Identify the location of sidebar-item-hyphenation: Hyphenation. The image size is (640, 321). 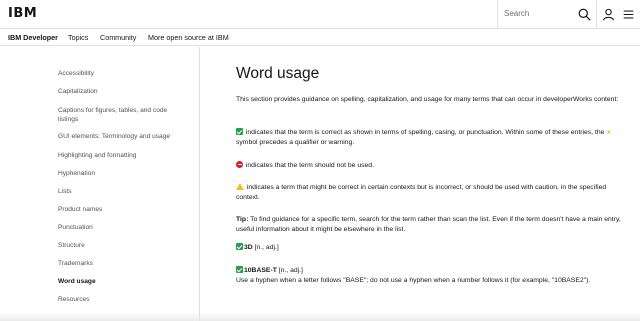
(123, 173).